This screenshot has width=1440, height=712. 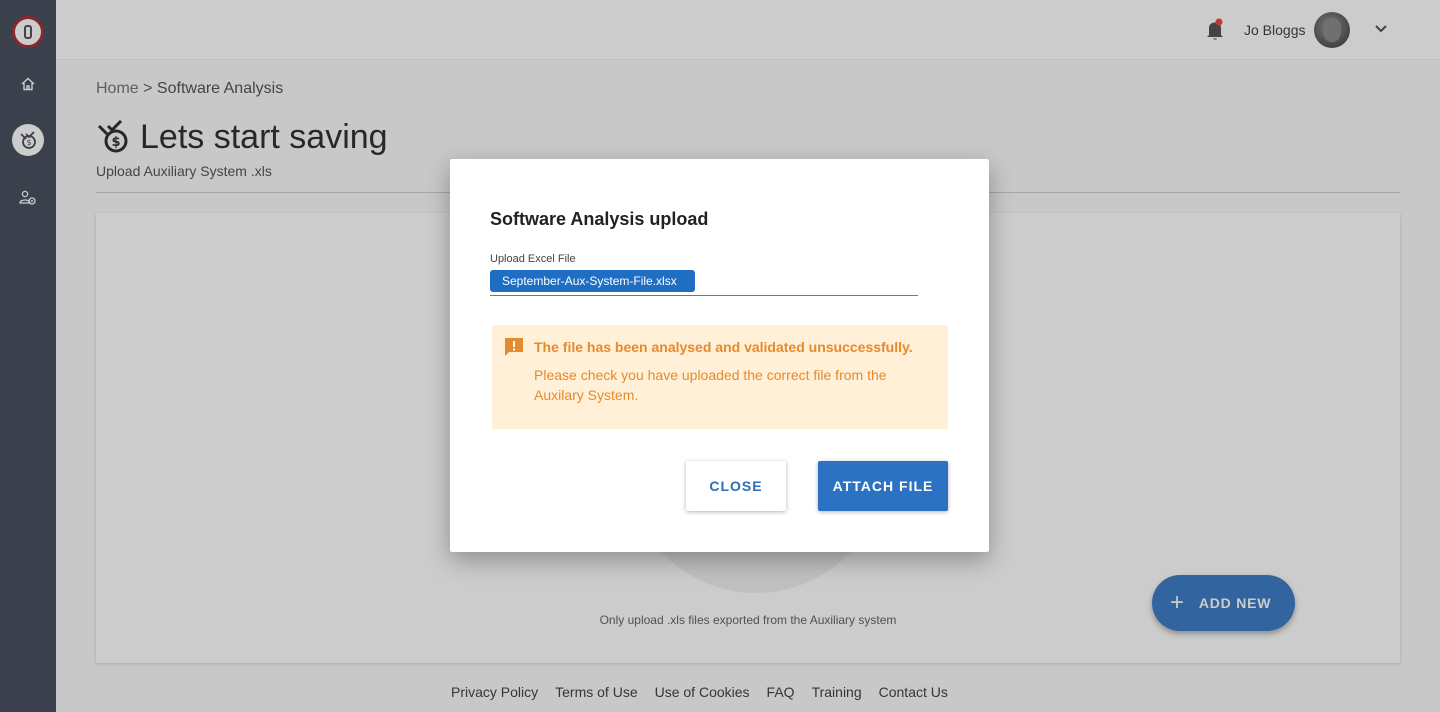 What do you see at coordinates (599, 219) in the screenshot?
I see `dialog-title: Software Analysis upload` at bounding box center [599, 219].